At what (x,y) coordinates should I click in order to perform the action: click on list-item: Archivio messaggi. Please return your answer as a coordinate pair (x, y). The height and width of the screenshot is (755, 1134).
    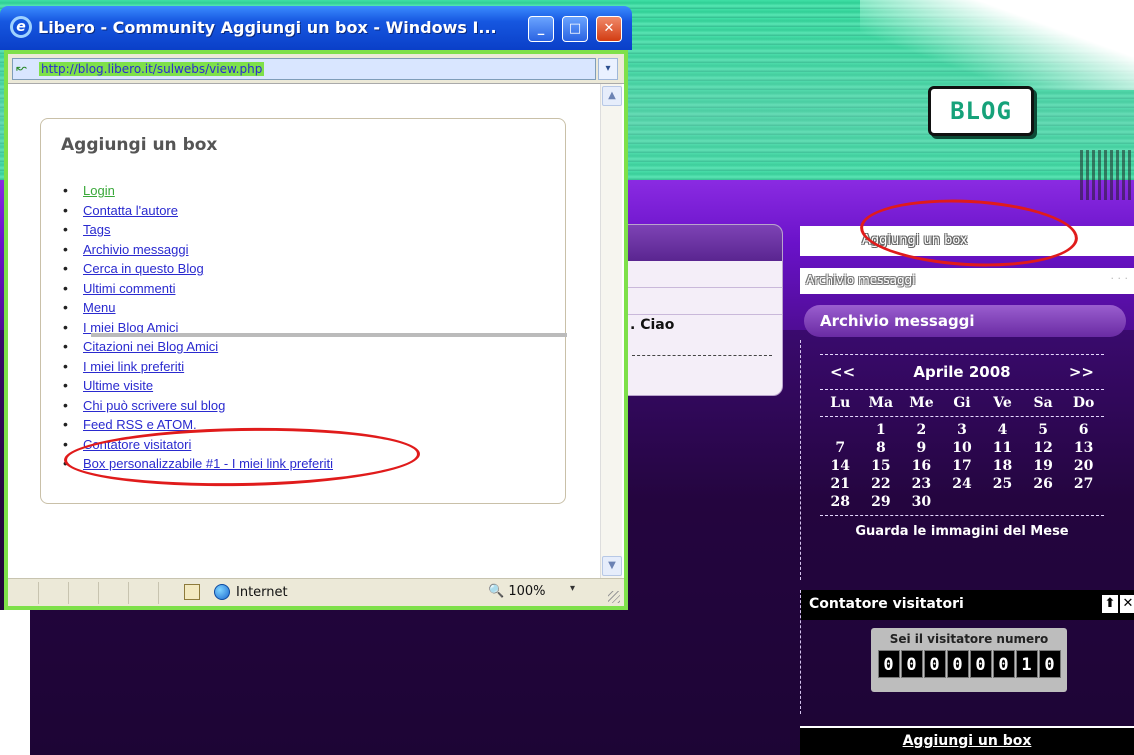
    Looking at the image, I should click on (197, 250).